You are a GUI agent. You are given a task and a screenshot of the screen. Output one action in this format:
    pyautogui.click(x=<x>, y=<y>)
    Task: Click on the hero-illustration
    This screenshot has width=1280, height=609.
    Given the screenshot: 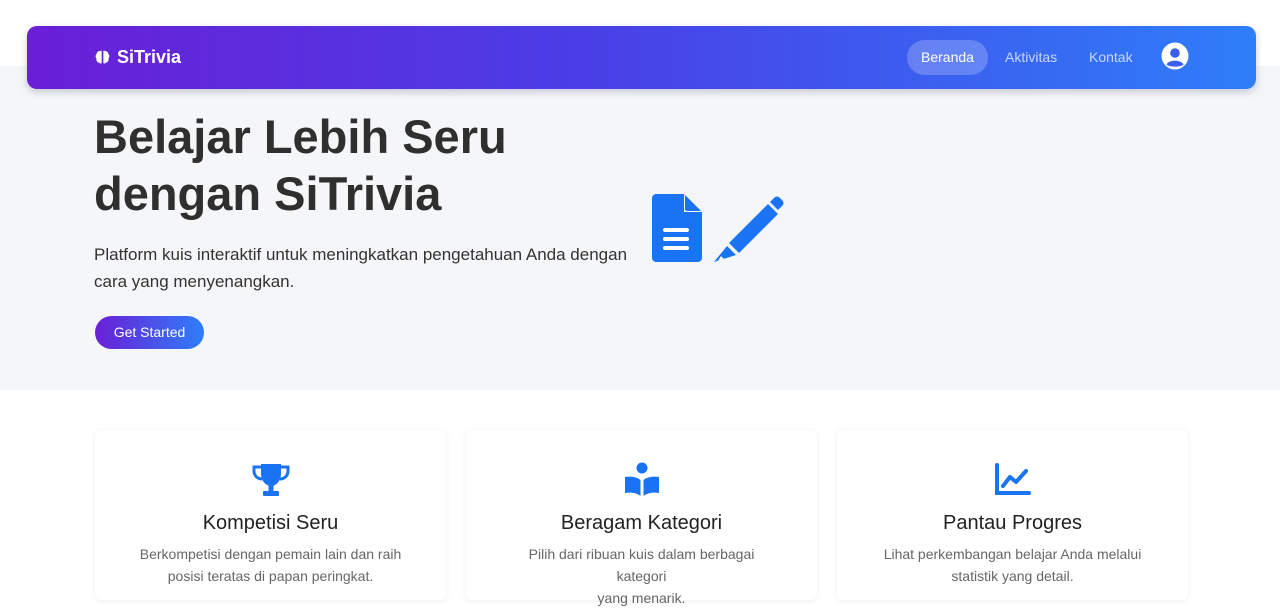 What is the action you would take?
    pyautogui.click(x=720, y=230)
    